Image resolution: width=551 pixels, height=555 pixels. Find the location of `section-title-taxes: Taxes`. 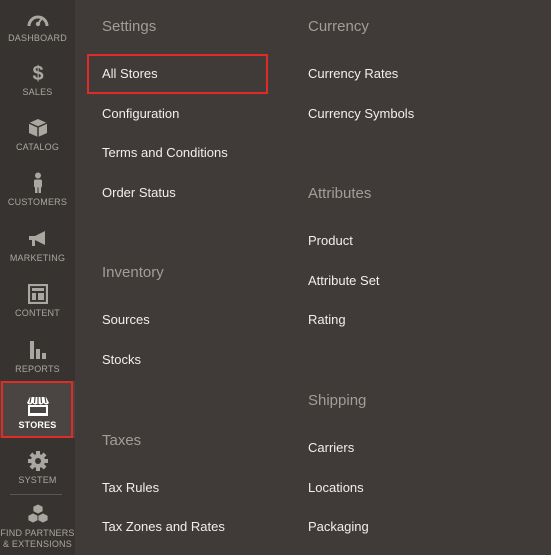

section-title-taxes: Taxes is located at coordinates (122, 440).